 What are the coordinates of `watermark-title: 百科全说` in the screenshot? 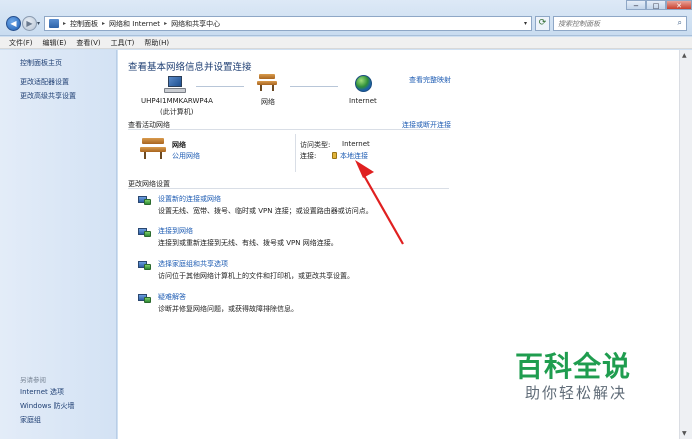 It's located at (573, 366).